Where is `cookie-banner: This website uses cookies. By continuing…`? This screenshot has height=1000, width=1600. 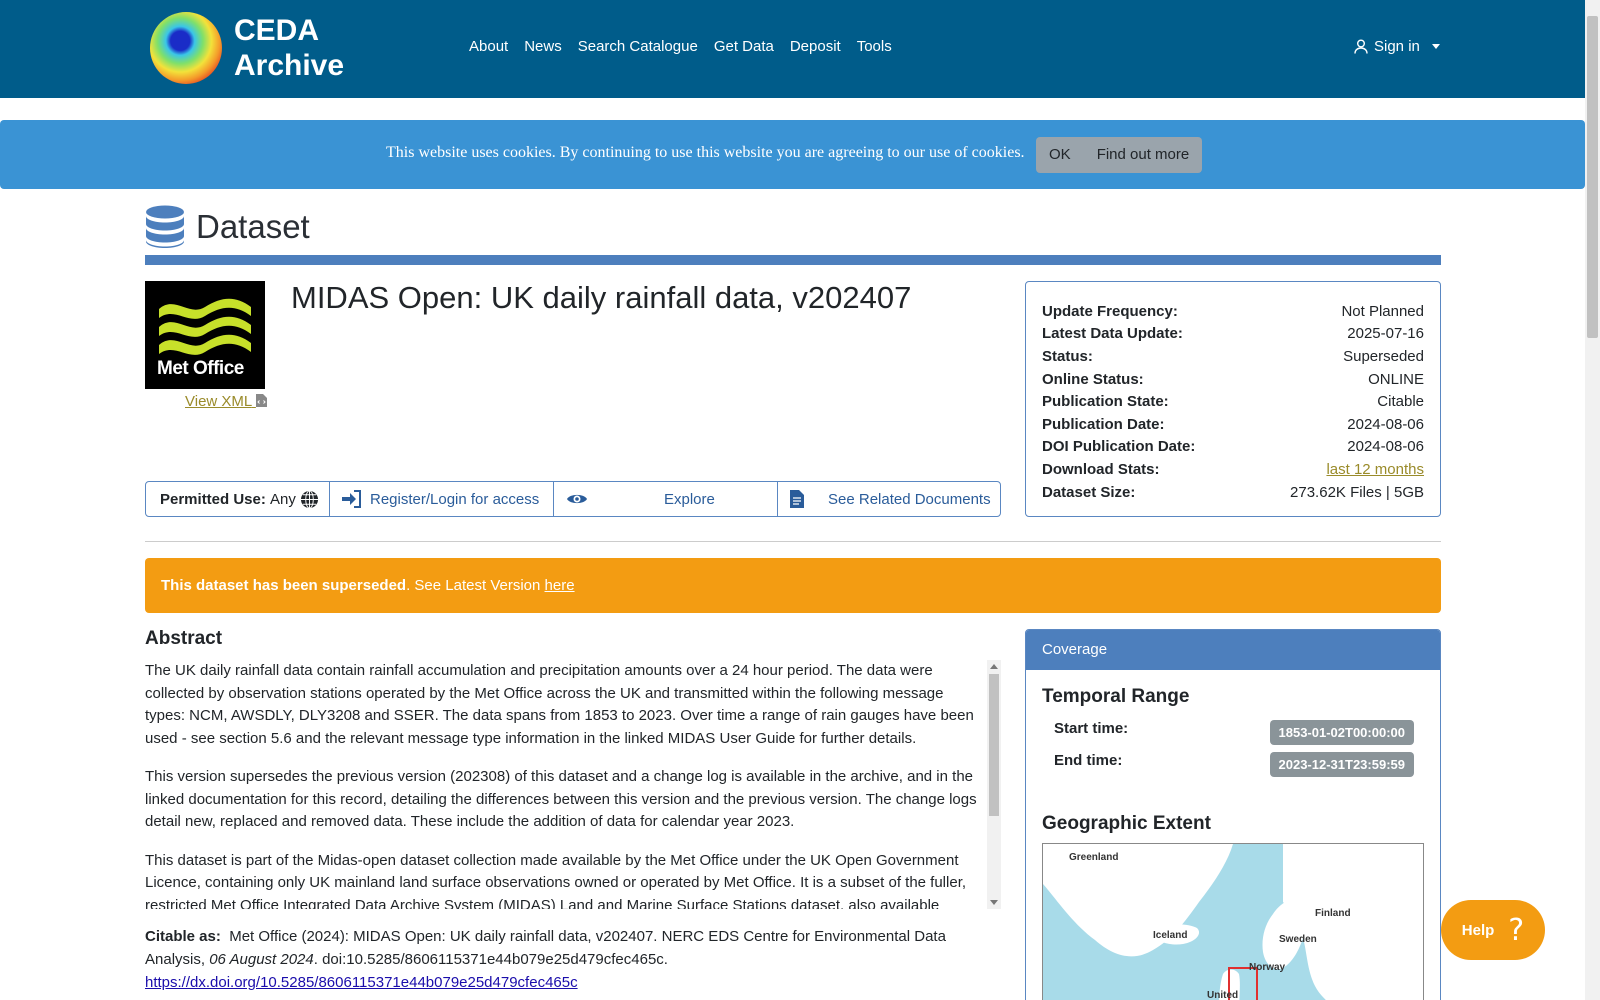
cookie-banner: This website uses cookies. By continuing… is located at coordinates (792, 154).